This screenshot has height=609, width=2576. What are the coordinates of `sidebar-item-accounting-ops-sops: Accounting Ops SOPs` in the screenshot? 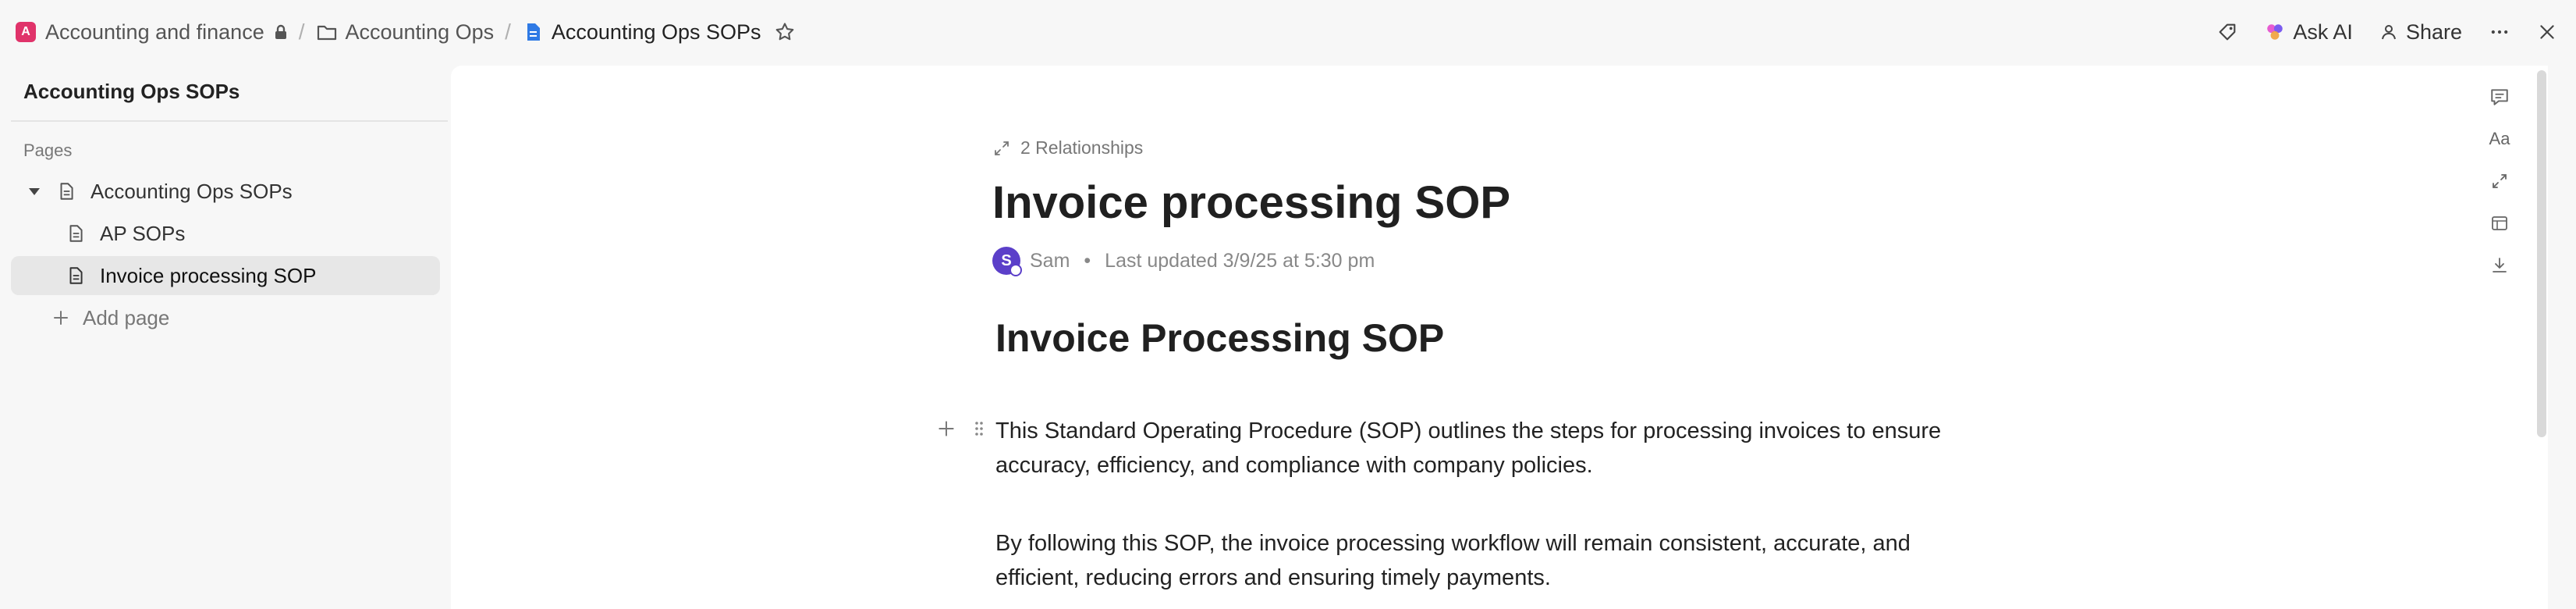 It's located at (225, 191).